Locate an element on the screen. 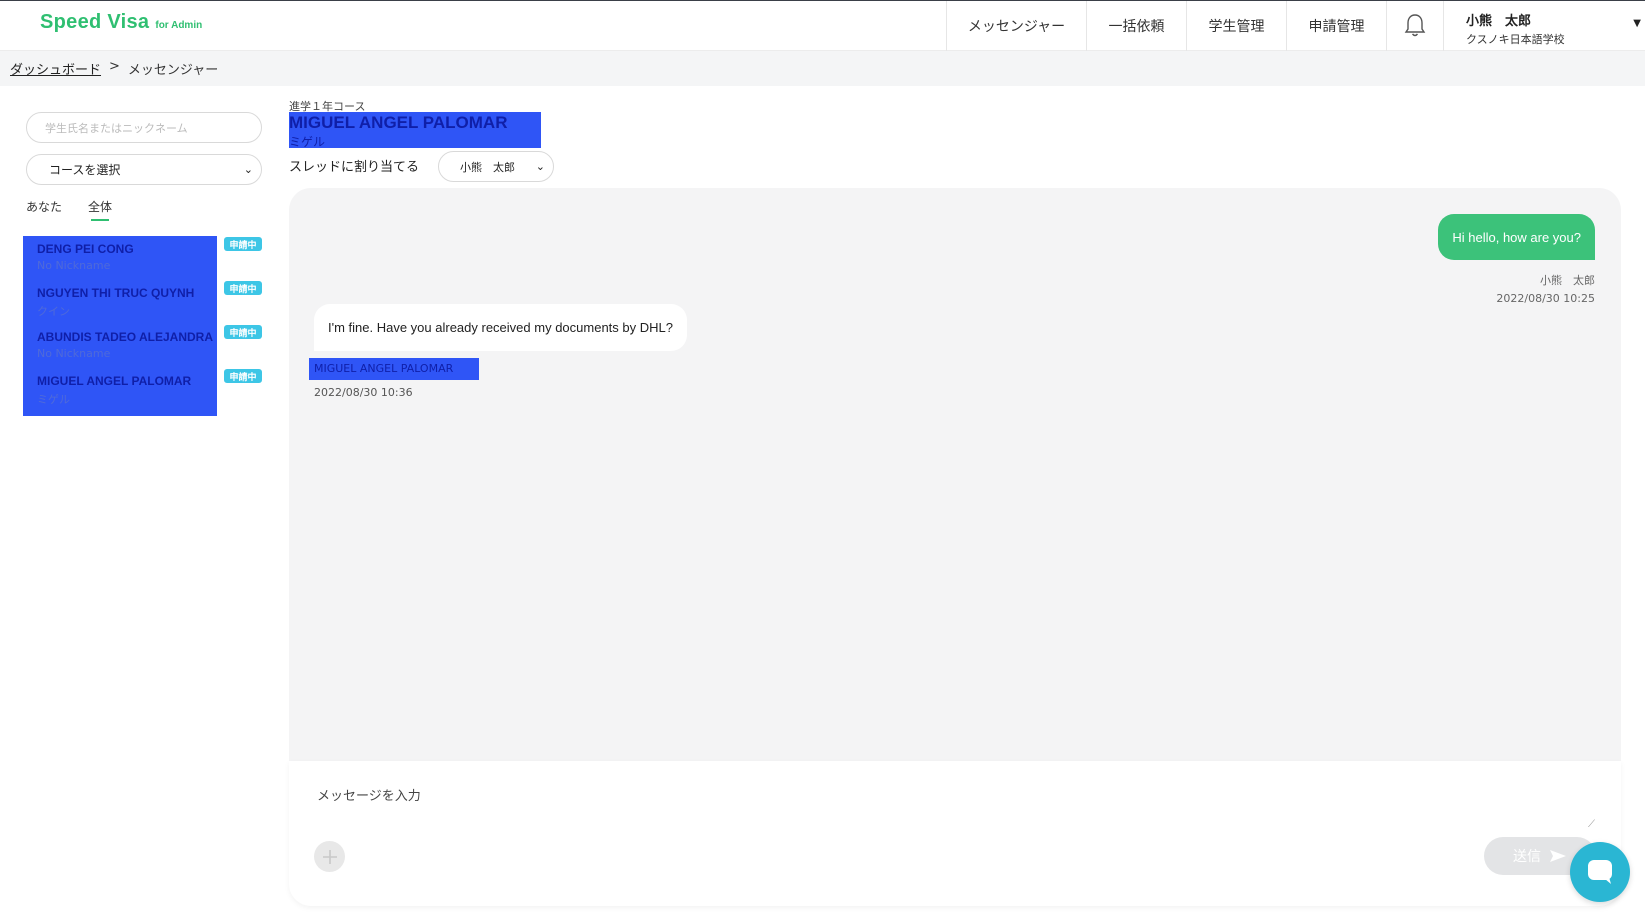 This screenshot has width=1645, height=912. thread-filter-tabs: あなた 全体 is located at coordinates (69, 209).